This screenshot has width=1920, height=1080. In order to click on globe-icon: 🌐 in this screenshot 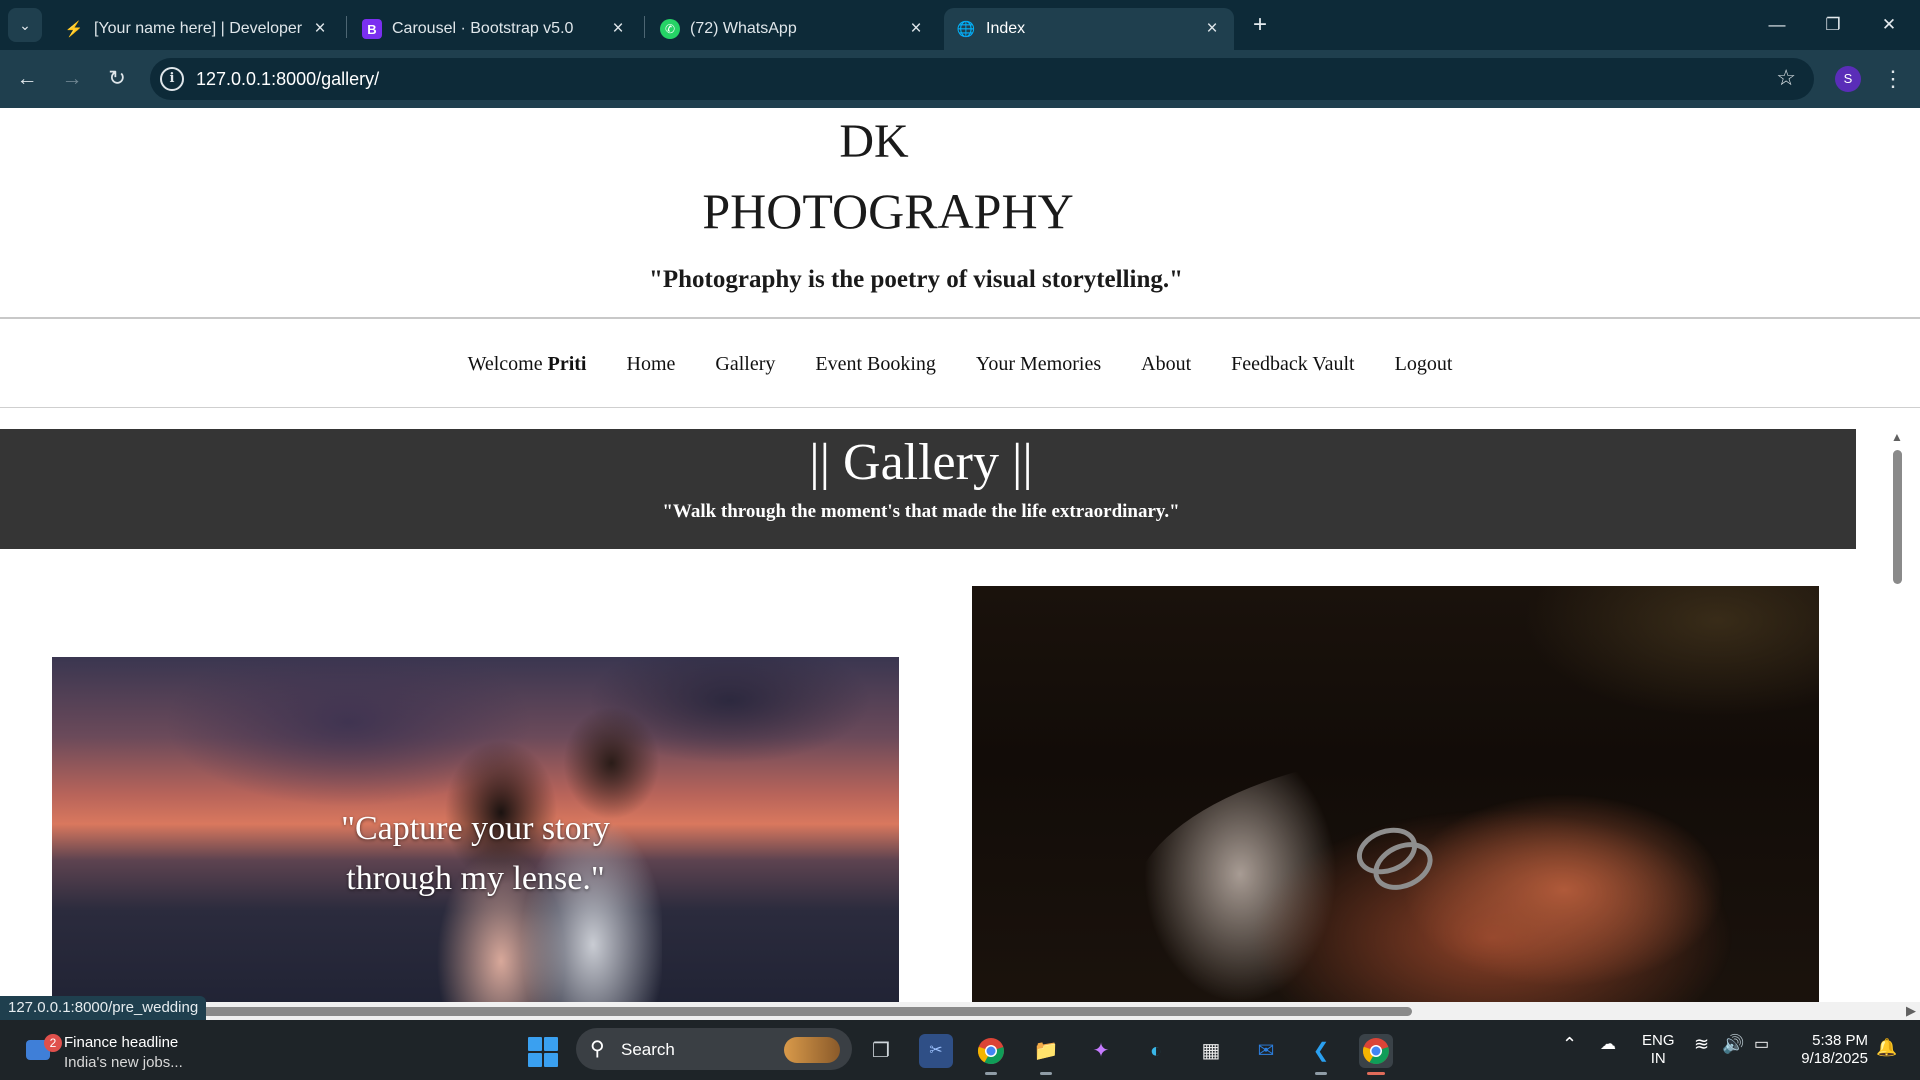, I will do `click(966, 29)`.